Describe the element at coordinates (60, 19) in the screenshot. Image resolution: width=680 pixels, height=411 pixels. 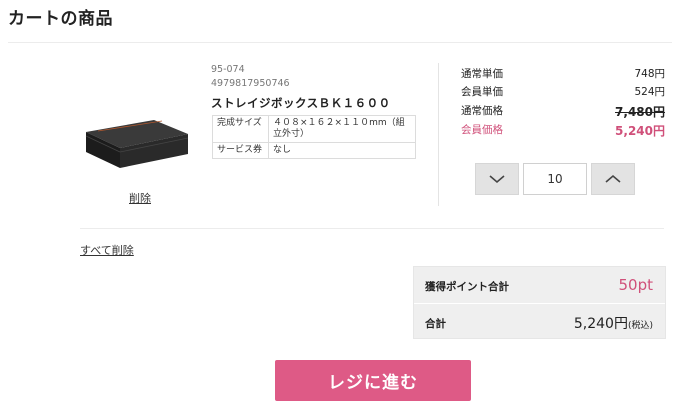
I see `page-title: カートの商品` at that location.